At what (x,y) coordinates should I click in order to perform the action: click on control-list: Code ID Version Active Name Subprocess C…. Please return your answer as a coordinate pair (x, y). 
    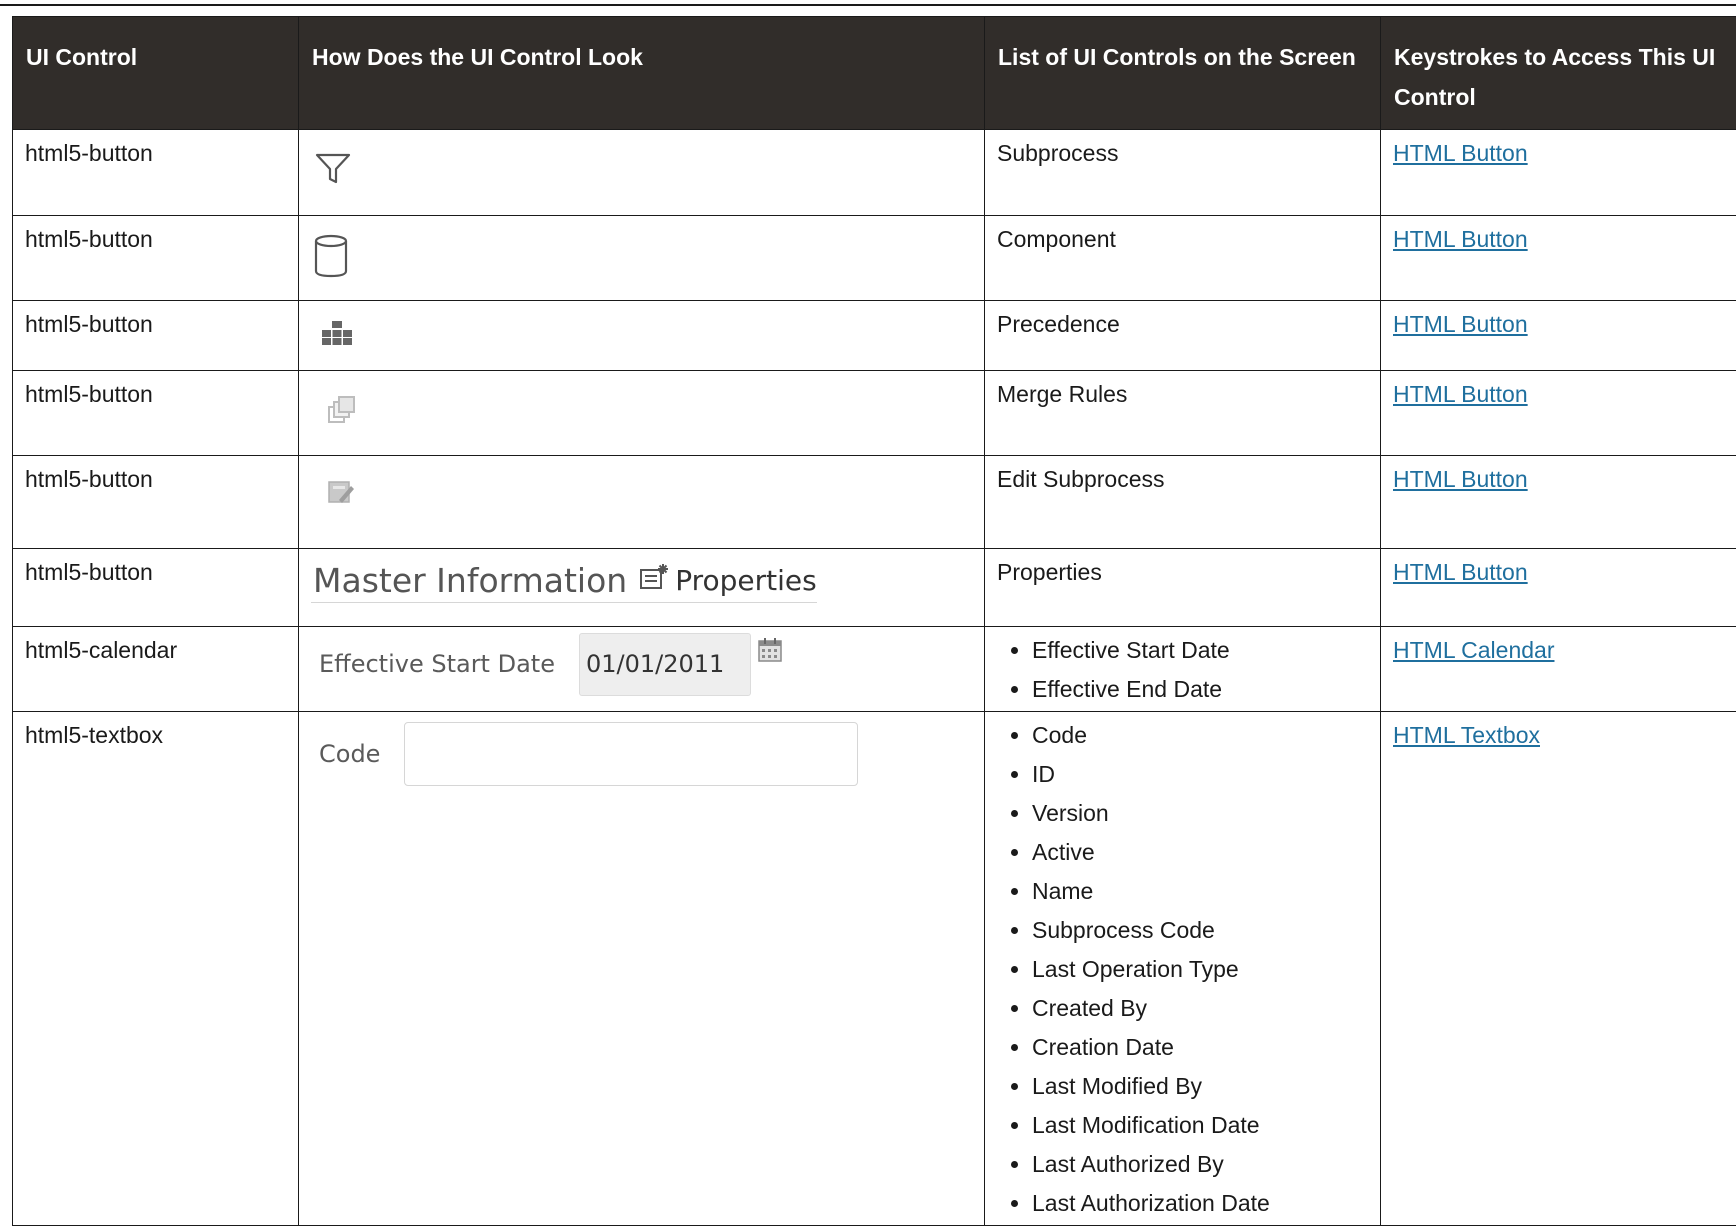
    Looking at the image, I should click on (1182, 968).